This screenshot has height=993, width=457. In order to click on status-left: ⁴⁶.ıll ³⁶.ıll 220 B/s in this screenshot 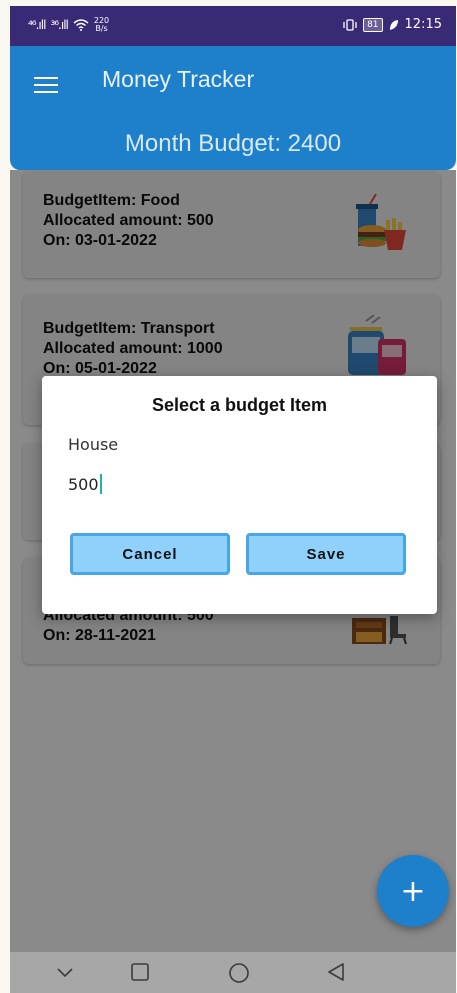, I will do `click(68, 25)`.